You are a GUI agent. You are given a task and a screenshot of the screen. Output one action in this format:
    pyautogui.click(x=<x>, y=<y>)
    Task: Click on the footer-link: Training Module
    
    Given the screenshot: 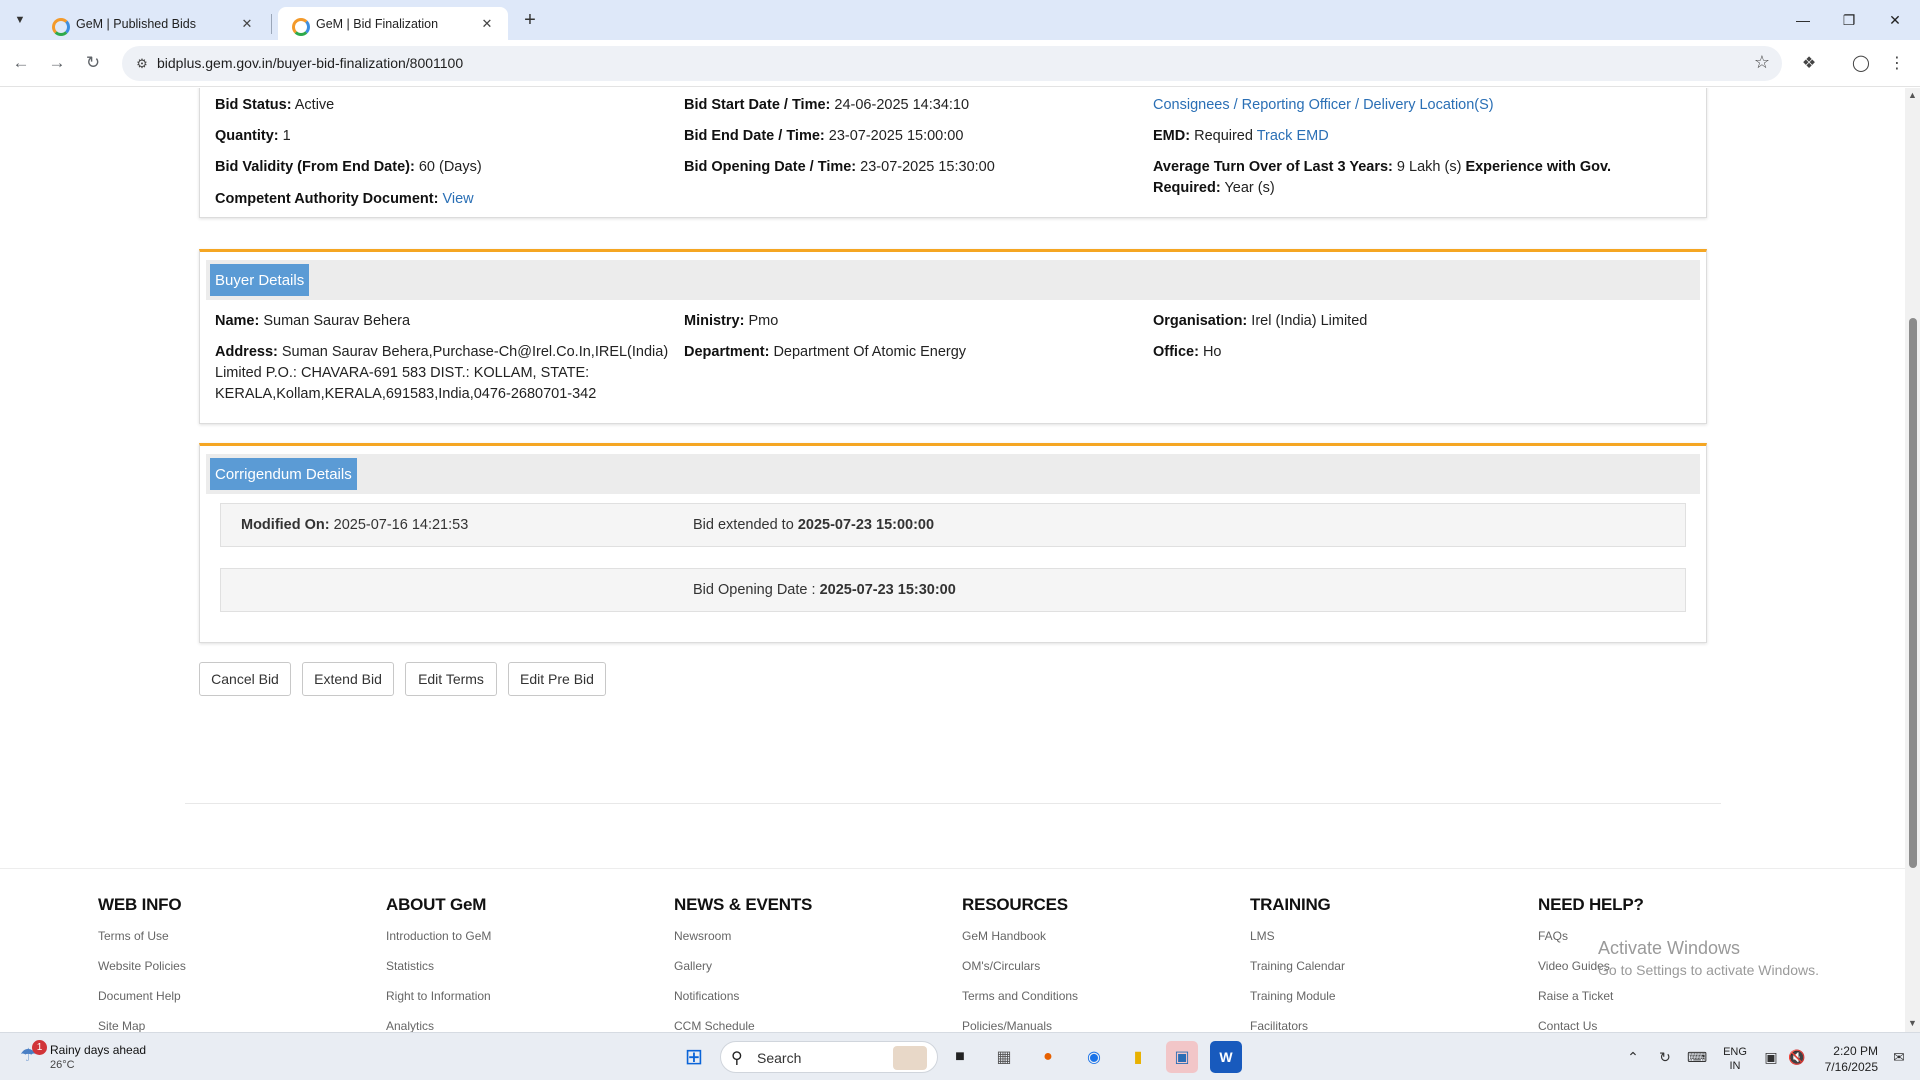 What is the action you would take?
    pyautogui.click(x=1297, y=1004)
    